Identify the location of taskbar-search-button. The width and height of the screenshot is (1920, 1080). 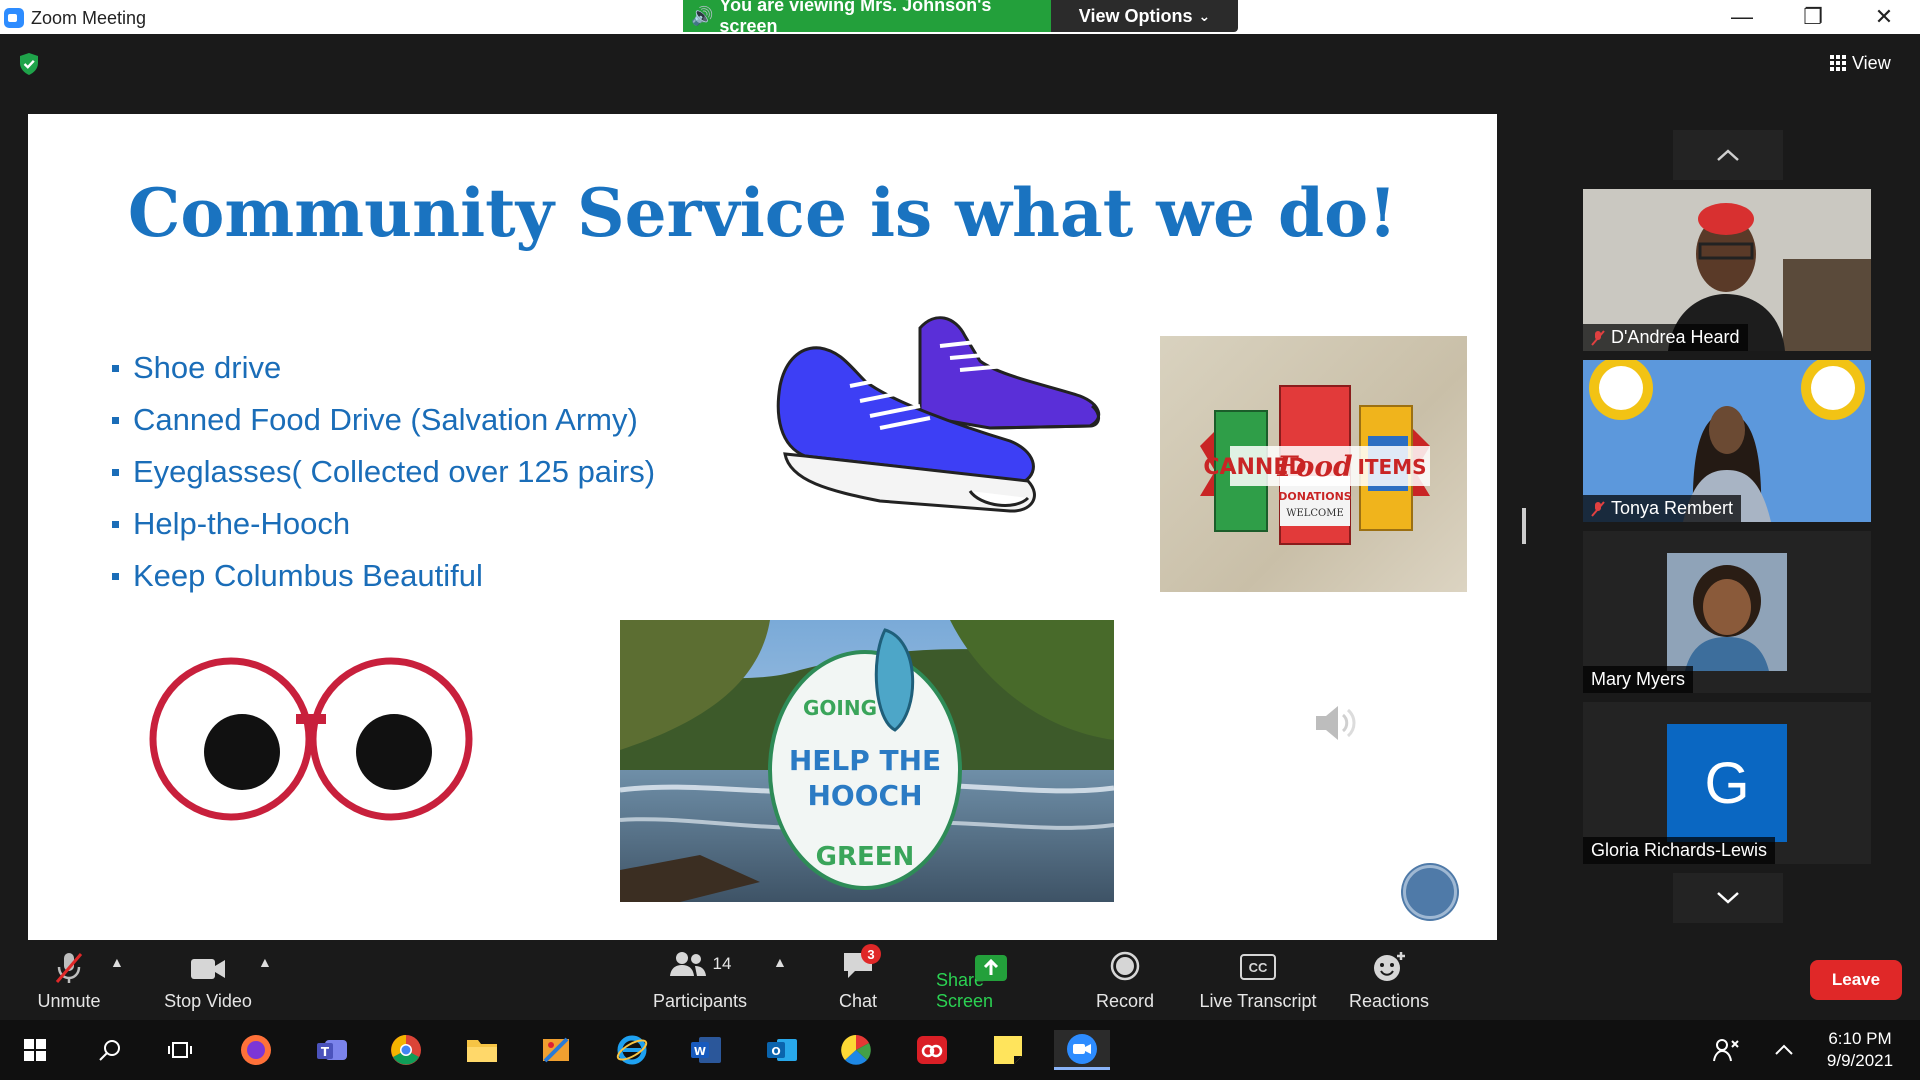
(110, 1050).